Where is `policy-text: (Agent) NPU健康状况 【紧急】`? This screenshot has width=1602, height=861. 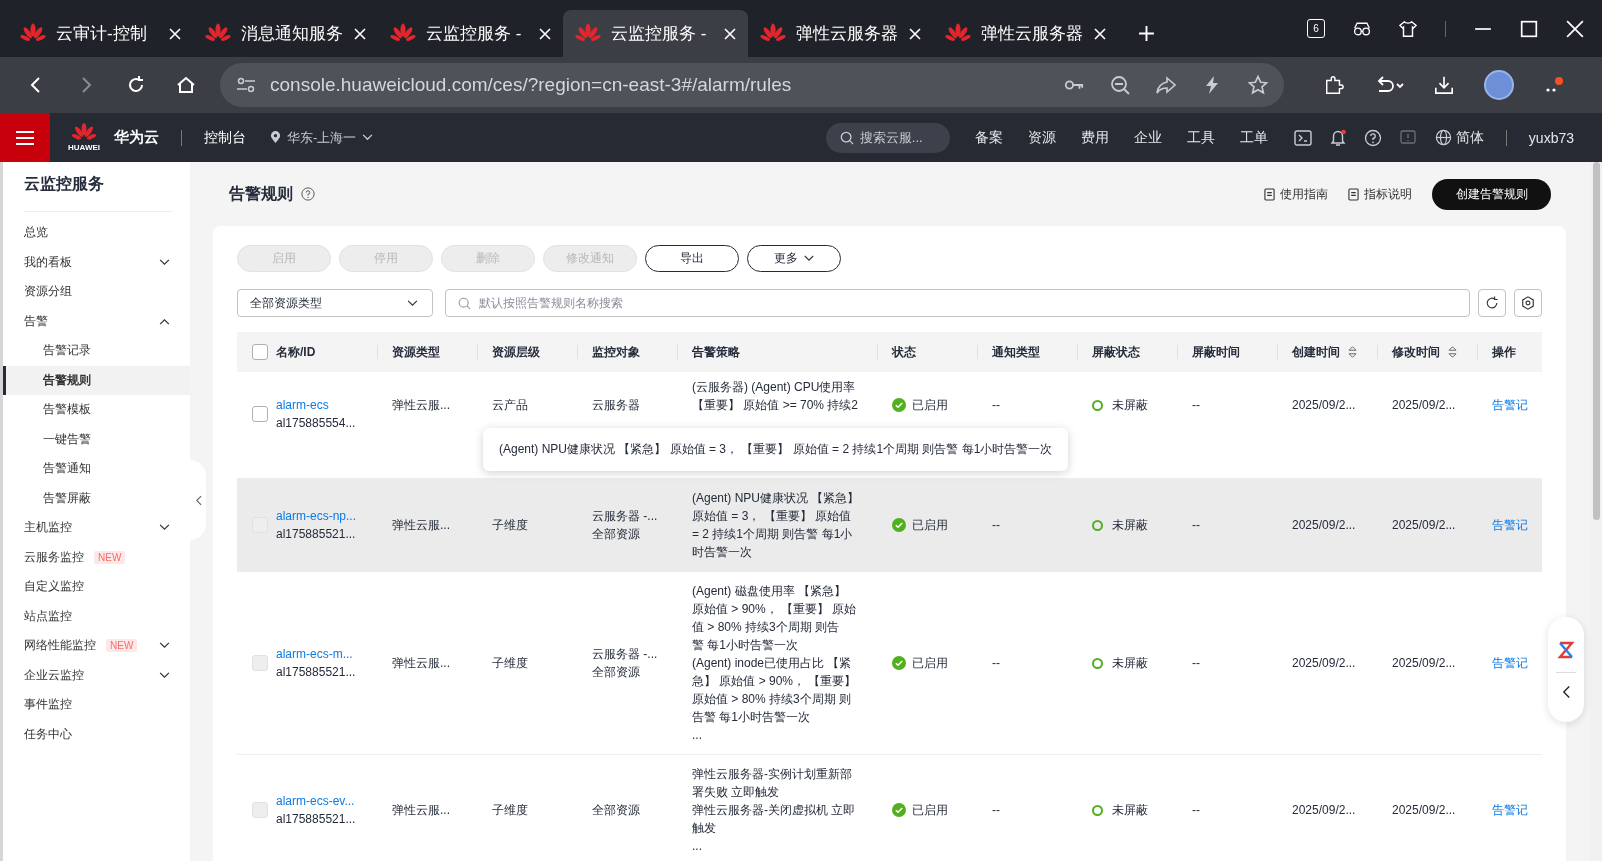 policy-text: (Agent) NPU健康状况 【紧急】 is located at coordinates (776, 498).